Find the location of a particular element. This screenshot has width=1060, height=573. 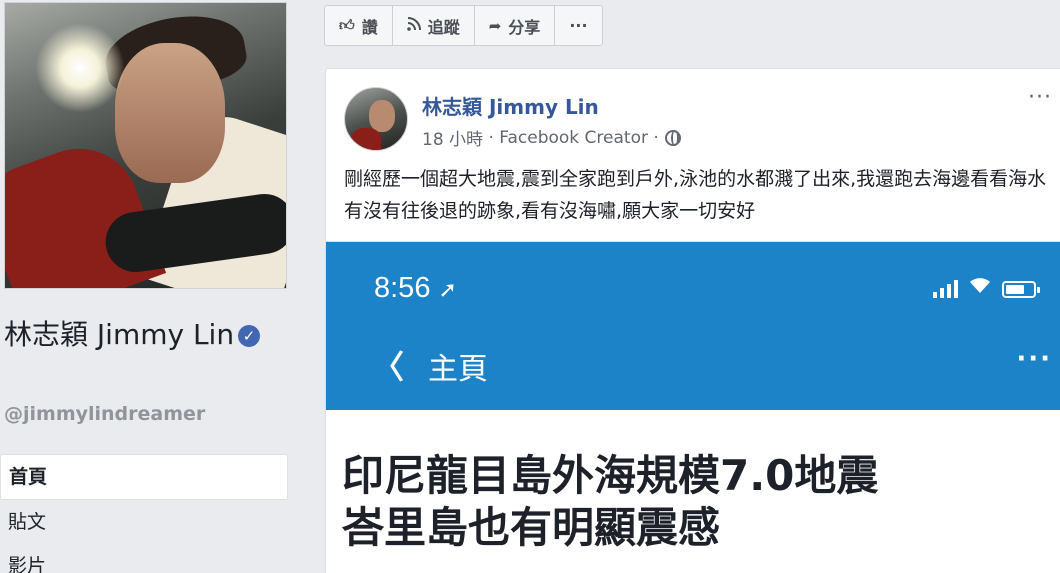

like-label: 讚 is located at coordinates (369, 27).